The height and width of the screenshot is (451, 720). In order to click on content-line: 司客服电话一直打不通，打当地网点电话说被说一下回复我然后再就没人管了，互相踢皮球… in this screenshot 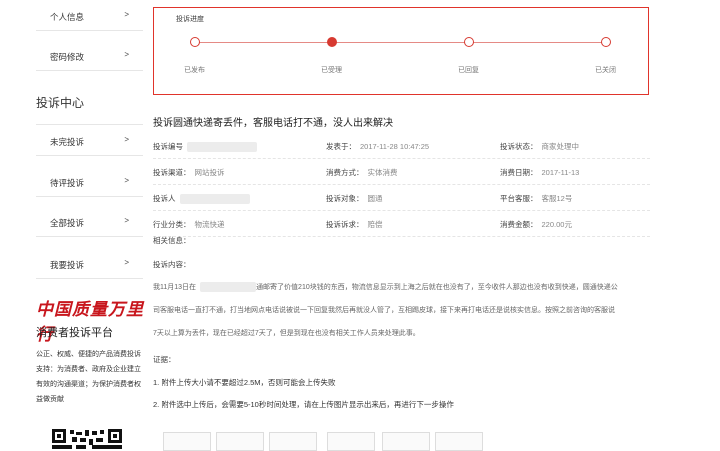, I will do `click(384, 310)`.